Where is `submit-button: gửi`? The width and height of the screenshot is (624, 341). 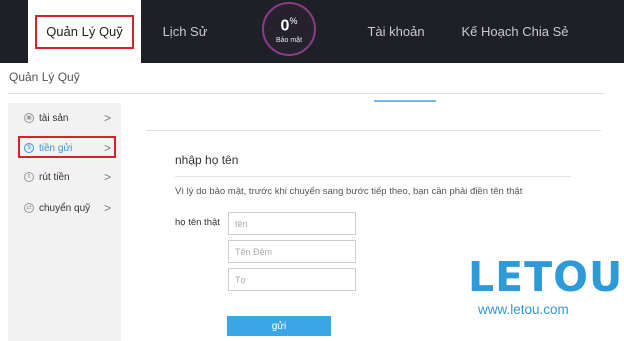 submit-button: gửi is located at coordinates (279, 326).